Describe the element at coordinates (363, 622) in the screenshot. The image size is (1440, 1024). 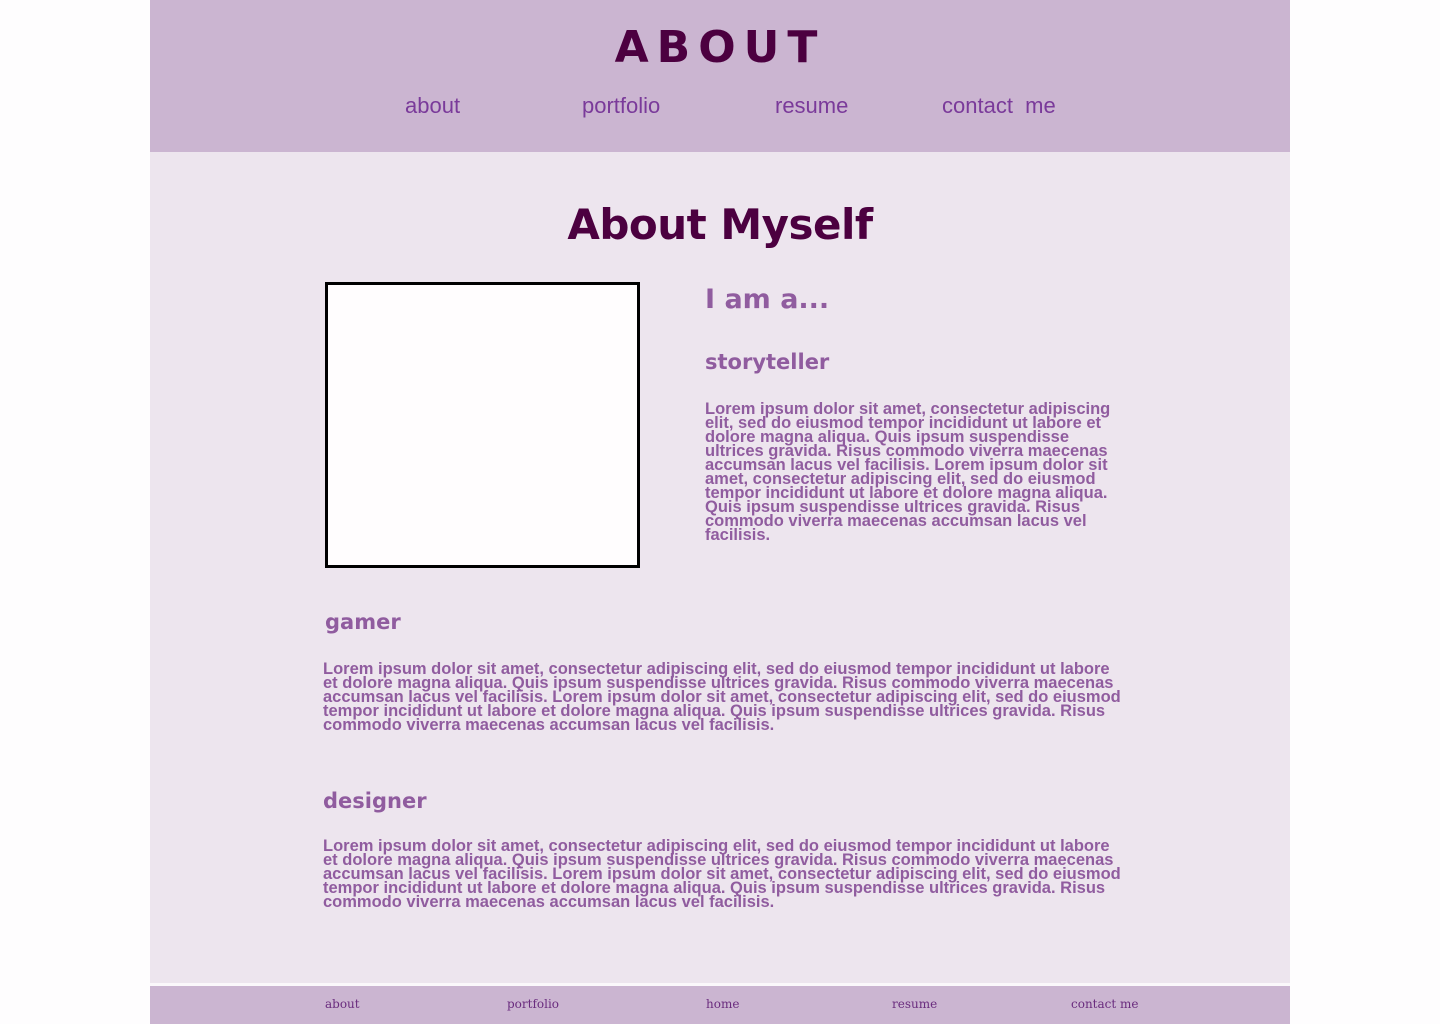
I see `section-heading-gamer: gamer` at that location.